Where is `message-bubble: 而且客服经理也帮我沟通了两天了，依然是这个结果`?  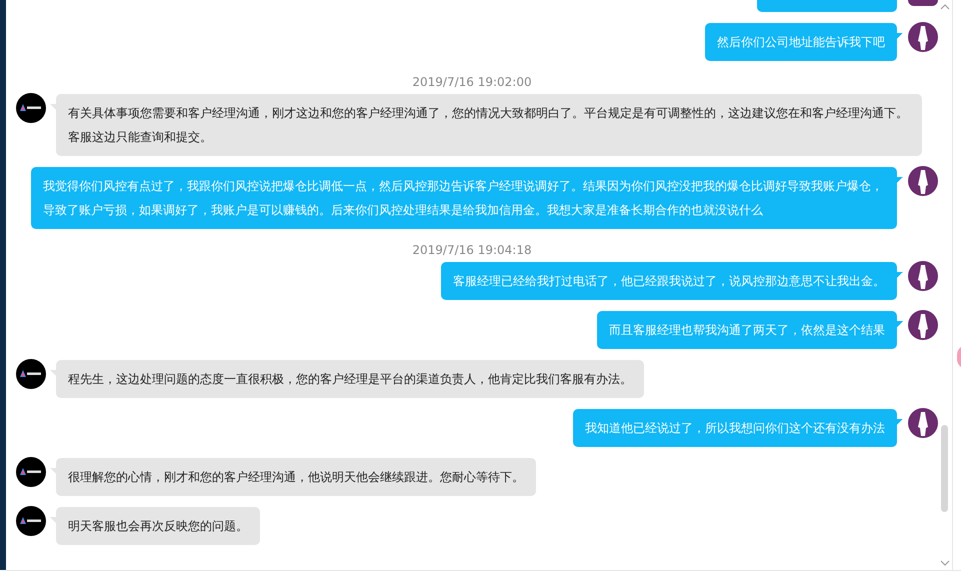
message-bubble: 而且客服经理也帮我沟通了两天了，依然是这个结果 is located at coordinates (747, 330).